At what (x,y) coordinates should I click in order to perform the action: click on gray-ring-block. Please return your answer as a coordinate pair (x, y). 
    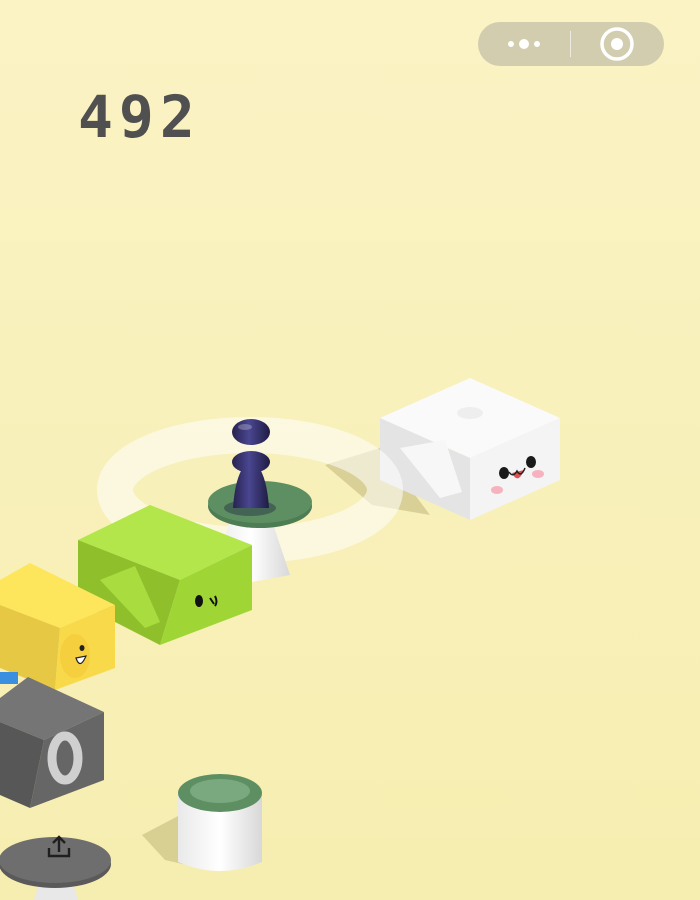
    Looking at the image, I should click on (52, 742).